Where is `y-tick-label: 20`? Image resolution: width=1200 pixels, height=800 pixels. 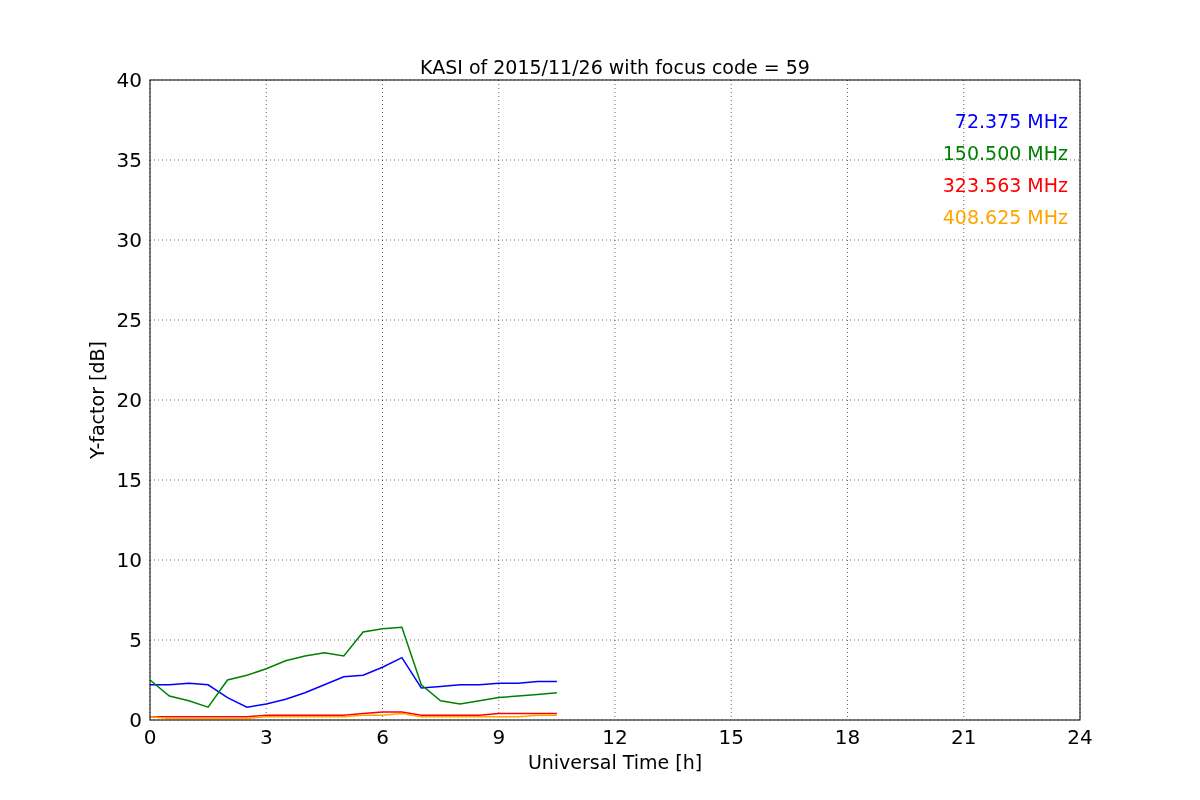 y-tick-label: 20 is located at coordinates (129, 400).